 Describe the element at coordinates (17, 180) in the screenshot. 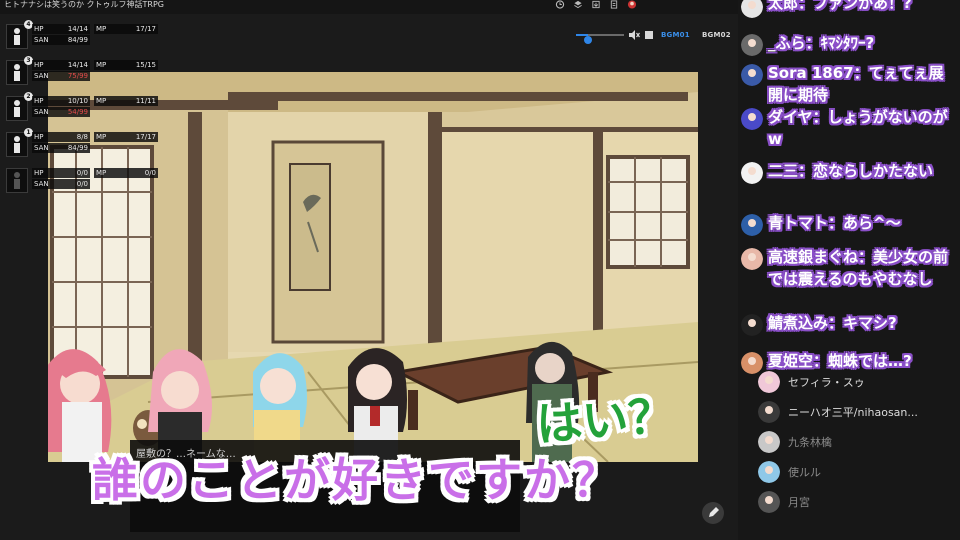

I see `character-portrait` at that location.